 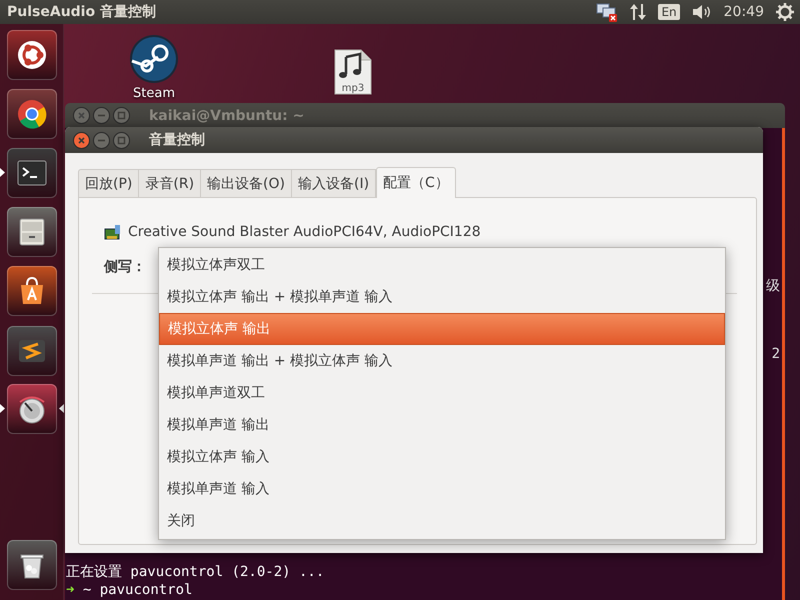 I want to click on browser-icon, so click(x=32, y=114).